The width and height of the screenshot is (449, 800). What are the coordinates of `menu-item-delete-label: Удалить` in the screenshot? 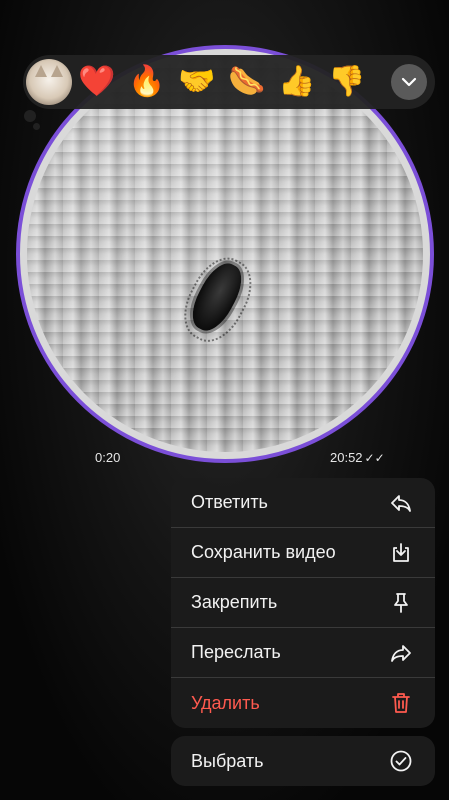 It's located at (225, 702).